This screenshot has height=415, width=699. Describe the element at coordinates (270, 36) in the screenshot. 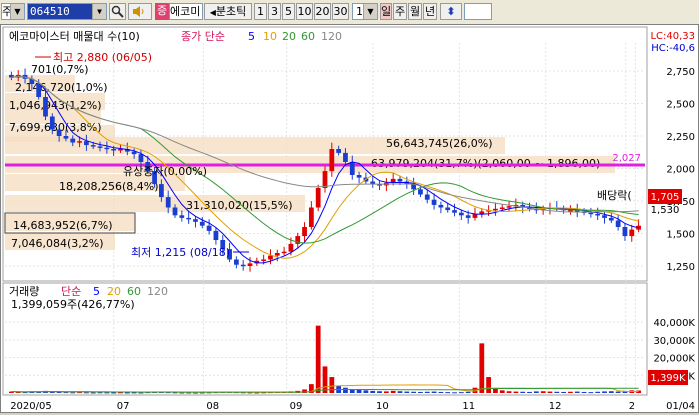

I see `ma-10-label: 10` at that location.